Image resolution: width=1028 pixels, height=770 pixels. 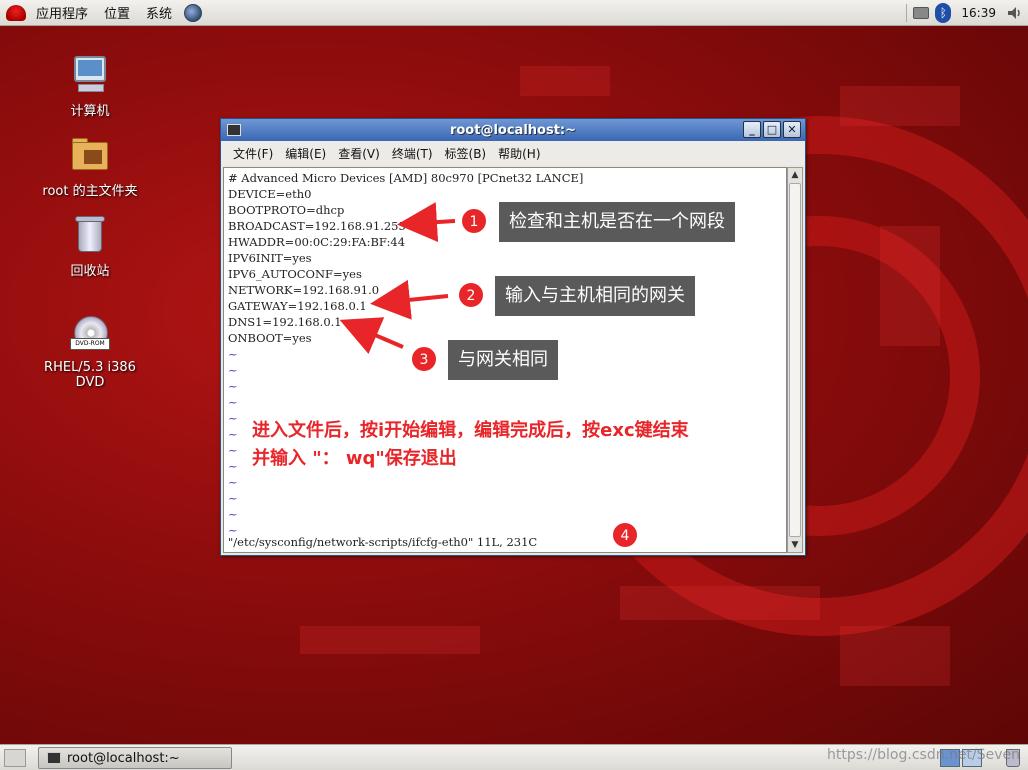 I want to click on maximize-button: □, so click(x=772, y=129).